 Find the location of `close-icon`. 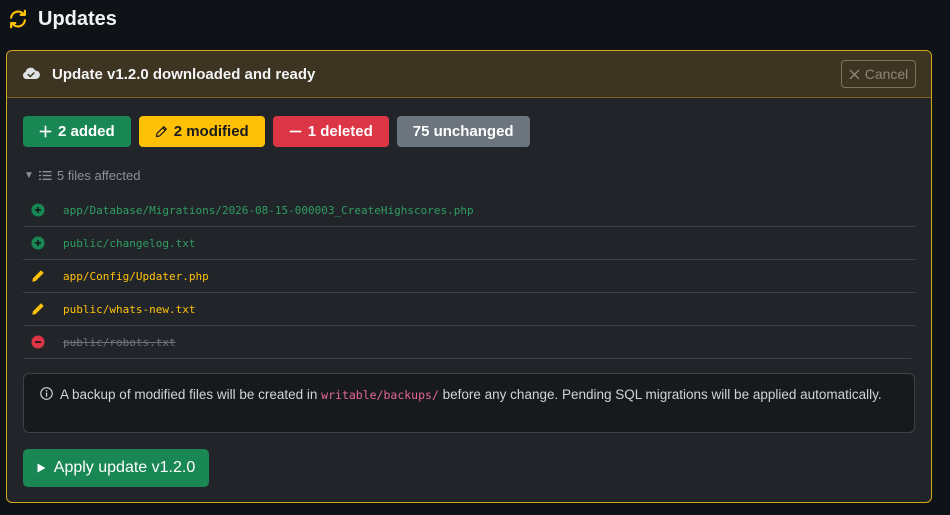

close-icon is located at coordinates (854, 74).